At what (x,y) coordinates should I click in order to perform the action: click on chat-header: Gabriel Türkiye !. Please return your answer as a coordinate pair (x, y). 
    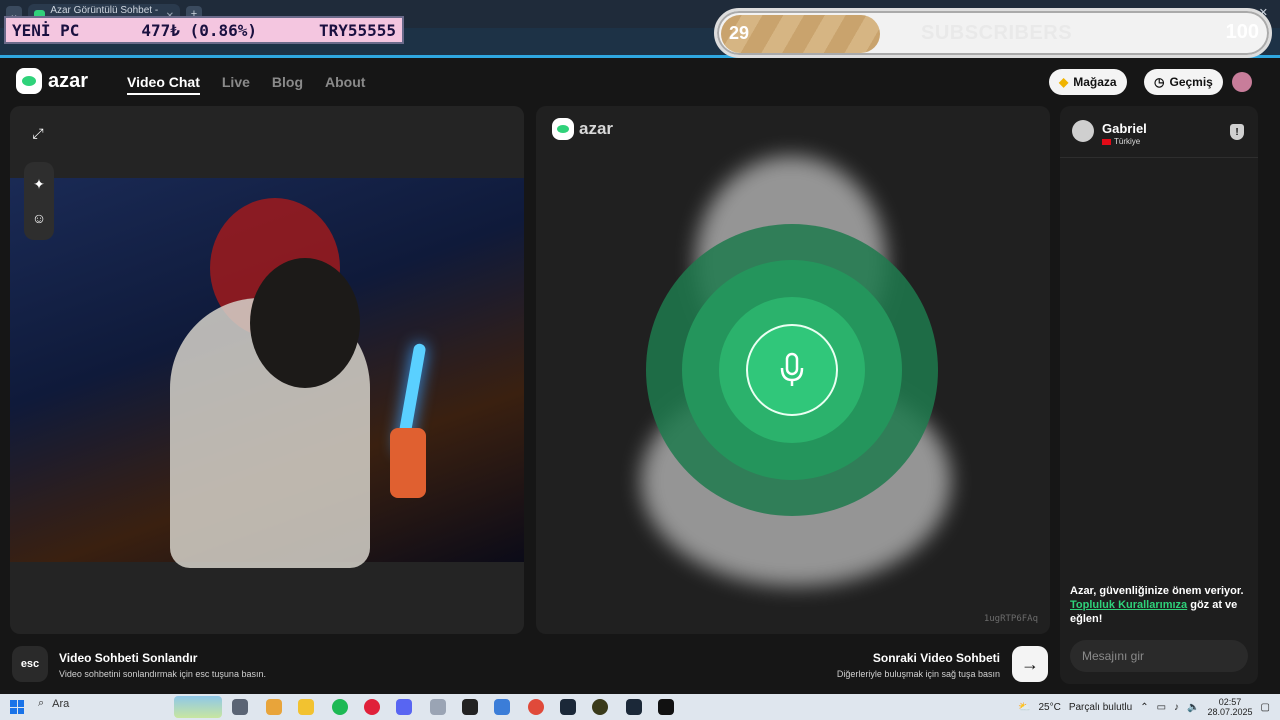
    Looking at the image, I should click on (1159, 132).